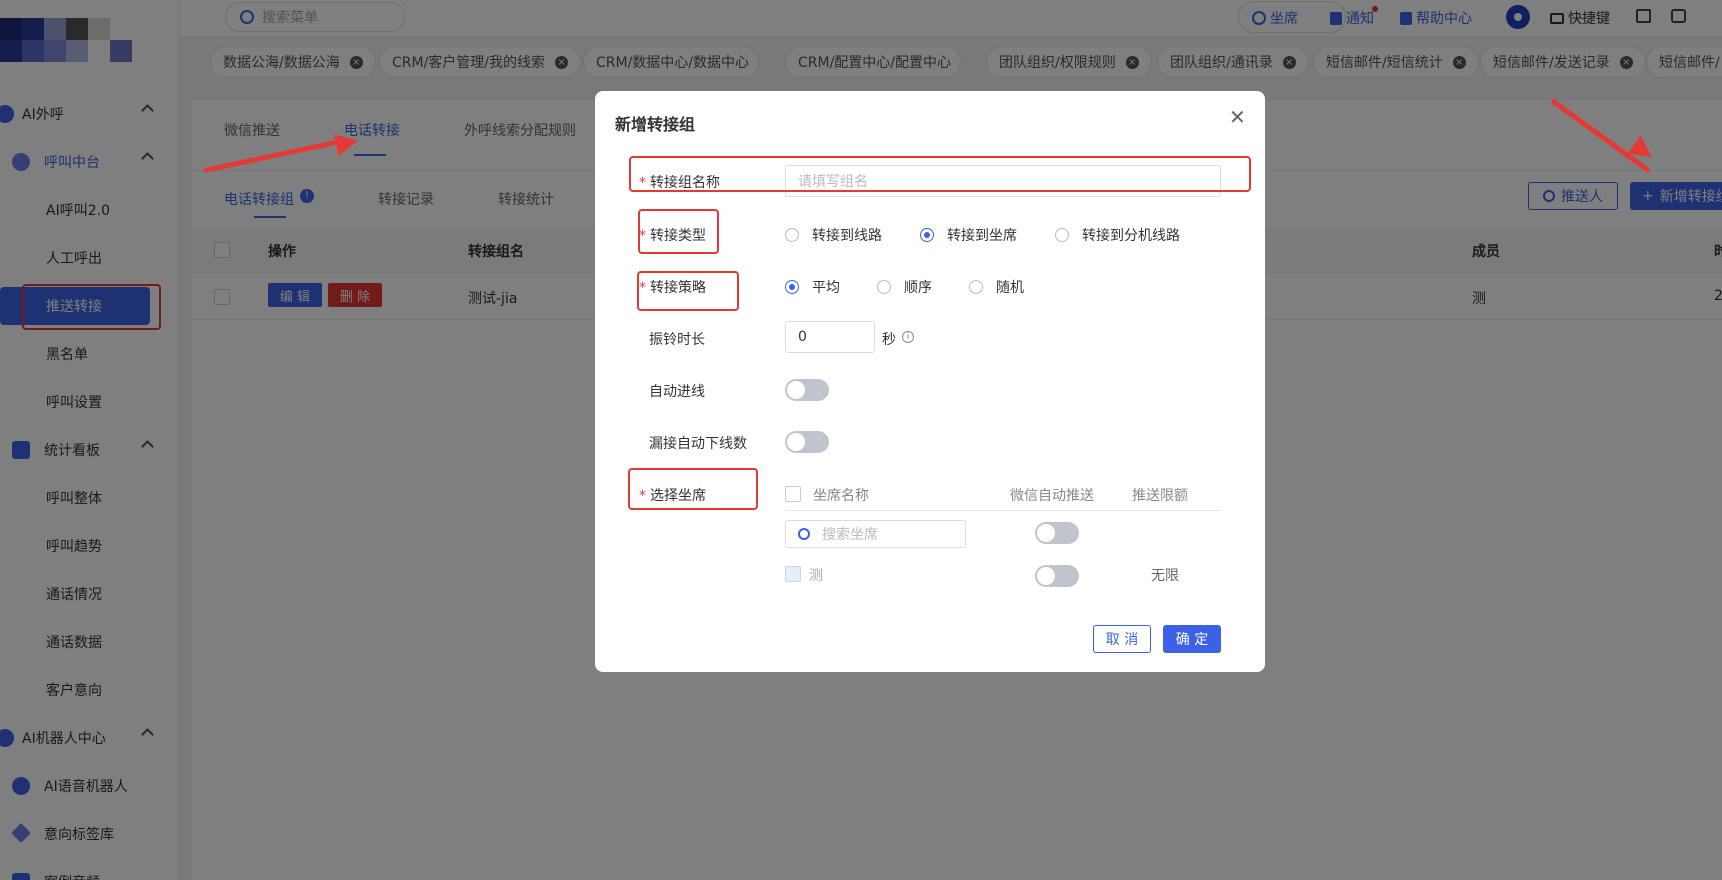  Describe the element at coordinates (816, 576) in the screenshot. I see `seat-name: 测` at that location.